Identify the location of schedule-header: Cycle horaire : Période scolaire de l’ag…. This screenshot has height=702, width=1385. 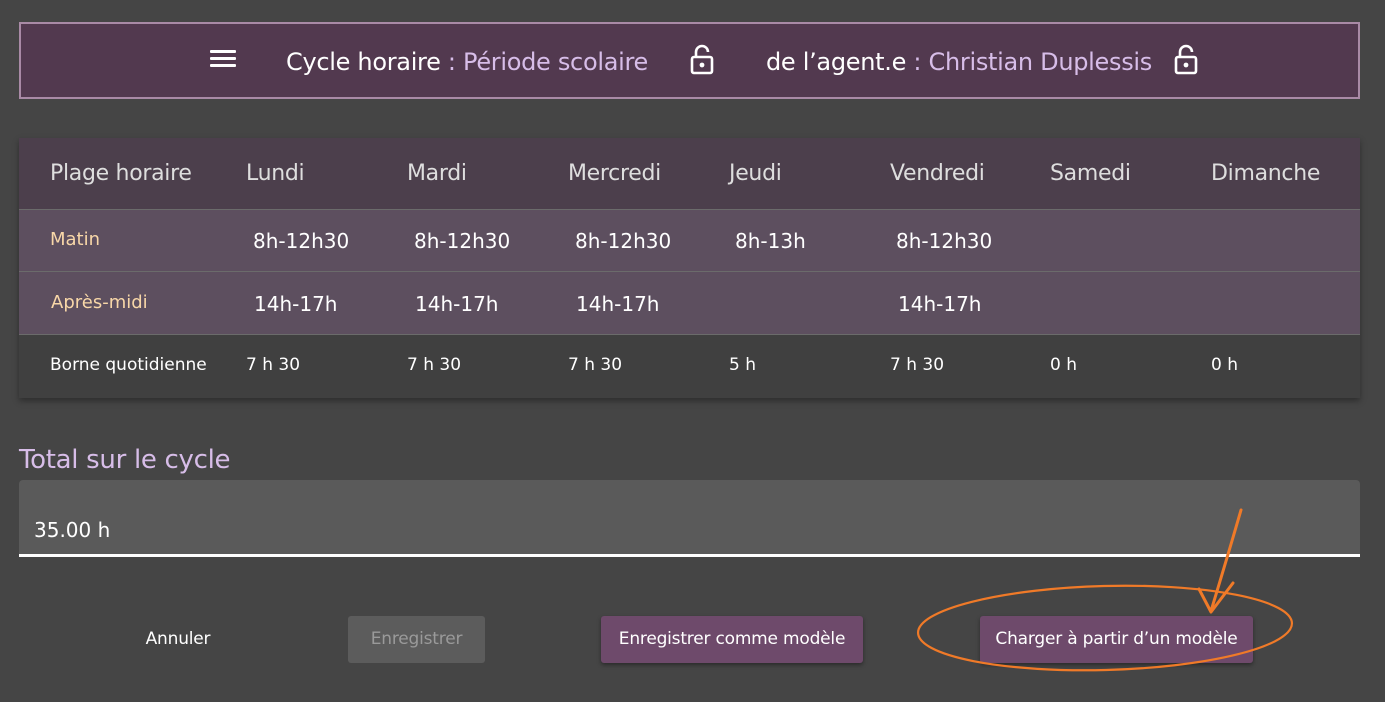
(689, 60).